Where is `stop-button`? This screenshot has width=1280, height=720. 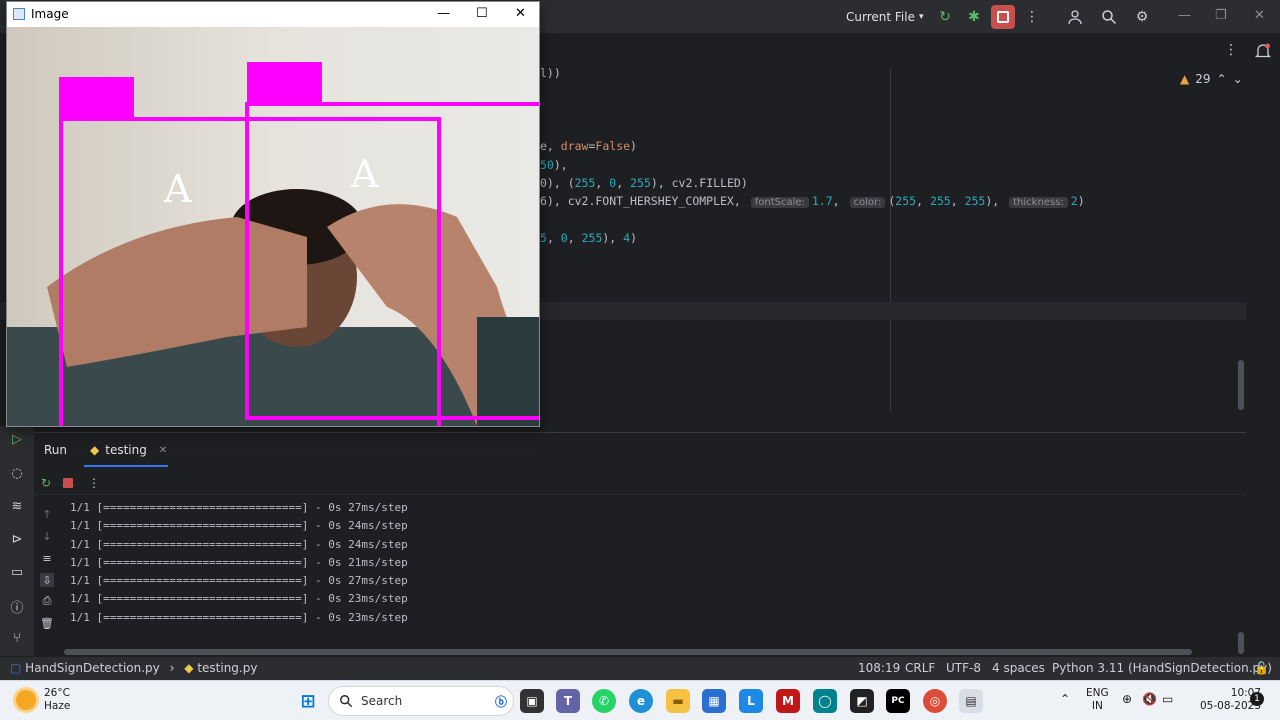
stop-button is located at coordinates (1003, 17).